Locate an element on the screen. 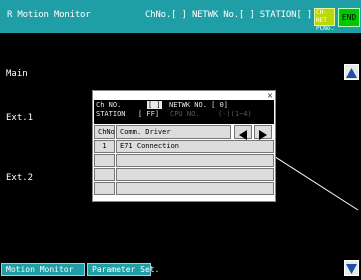 Image resolution: width=361 pixels, height=280 pixels. next-button is located at coordinates (263, 132).